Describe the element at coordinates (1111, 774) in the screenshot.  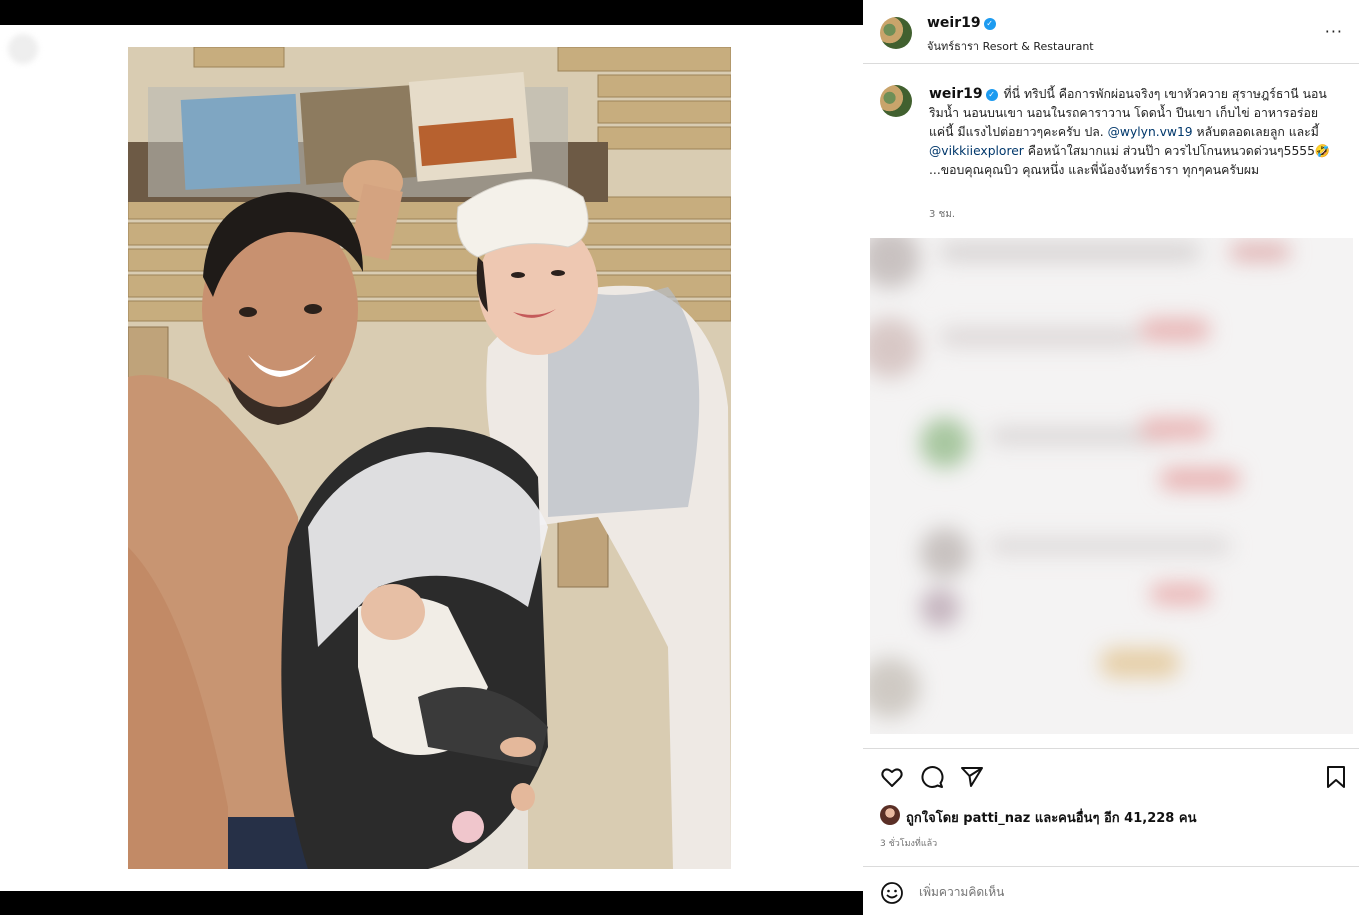
I see `action-bar` at that location.